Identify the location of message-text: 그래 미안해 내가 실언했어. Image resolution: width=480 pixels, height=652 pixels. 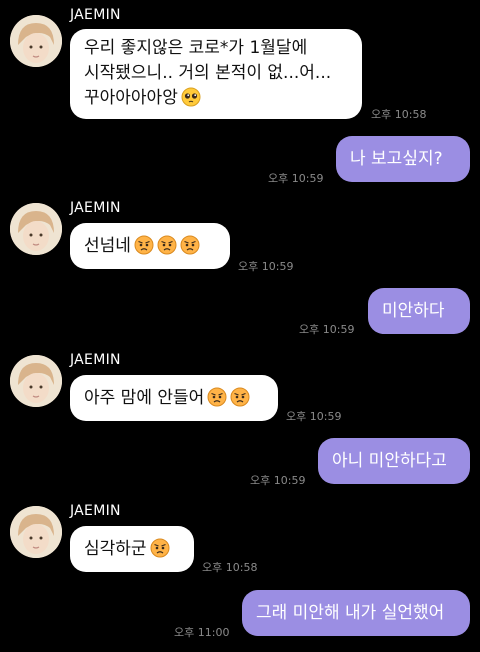
(350, 613).